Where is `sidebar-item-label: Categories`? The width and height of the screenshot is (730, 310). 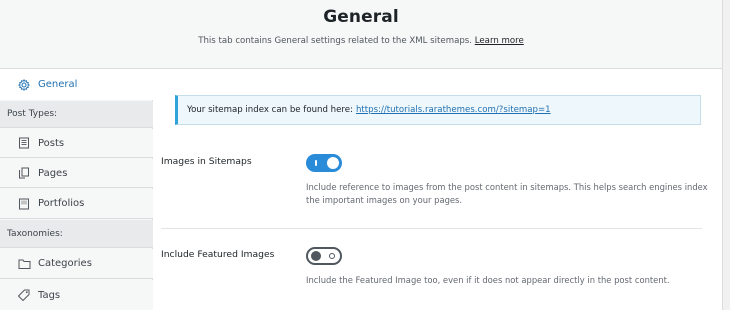
sidebar-item-label: Categories is located at coordinates (65, 263).